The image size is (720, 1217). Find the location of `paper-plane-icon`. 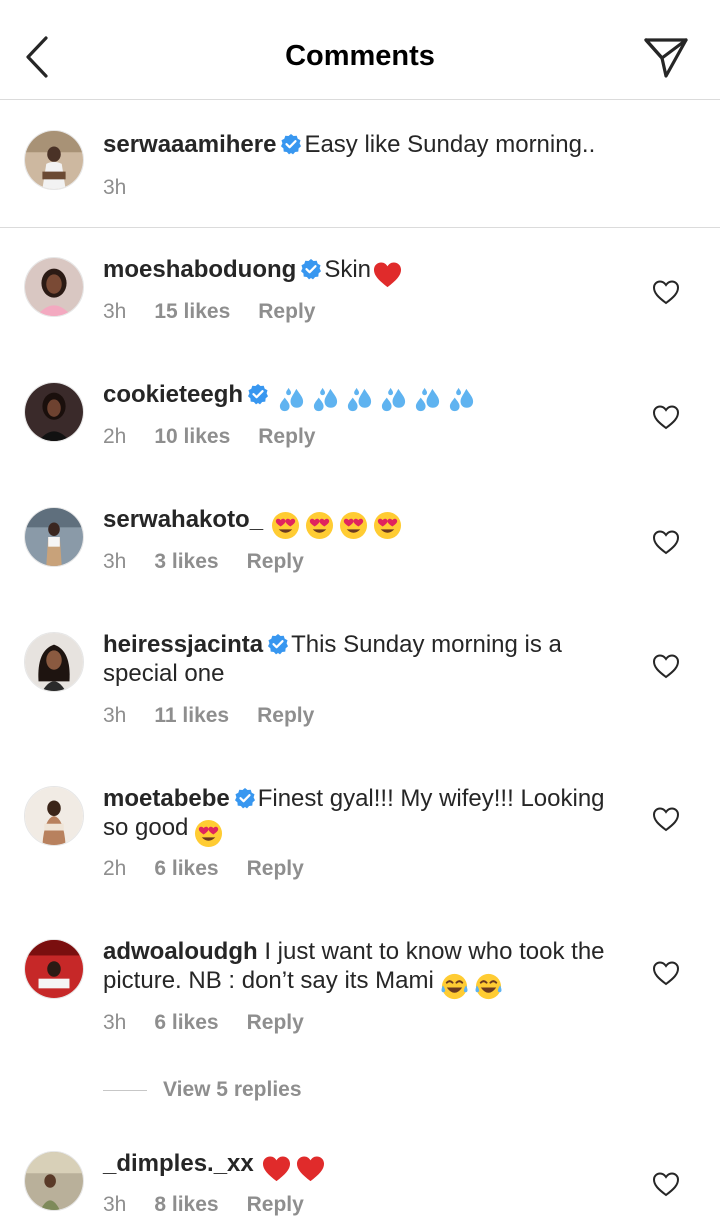

paper-plane-icon is located at coordinates (666, 58).